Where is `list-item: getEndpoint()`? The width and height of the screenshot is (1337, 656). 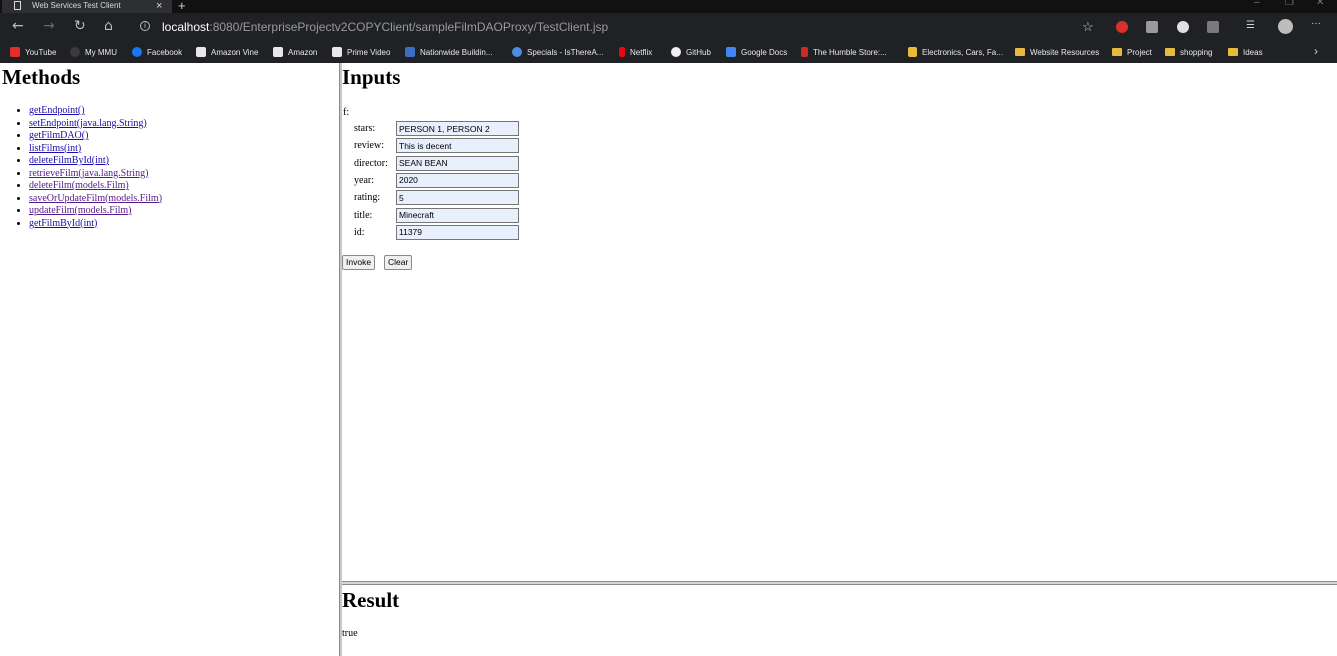 list-item: getEndpoint() is located at coordinates (95, 111).